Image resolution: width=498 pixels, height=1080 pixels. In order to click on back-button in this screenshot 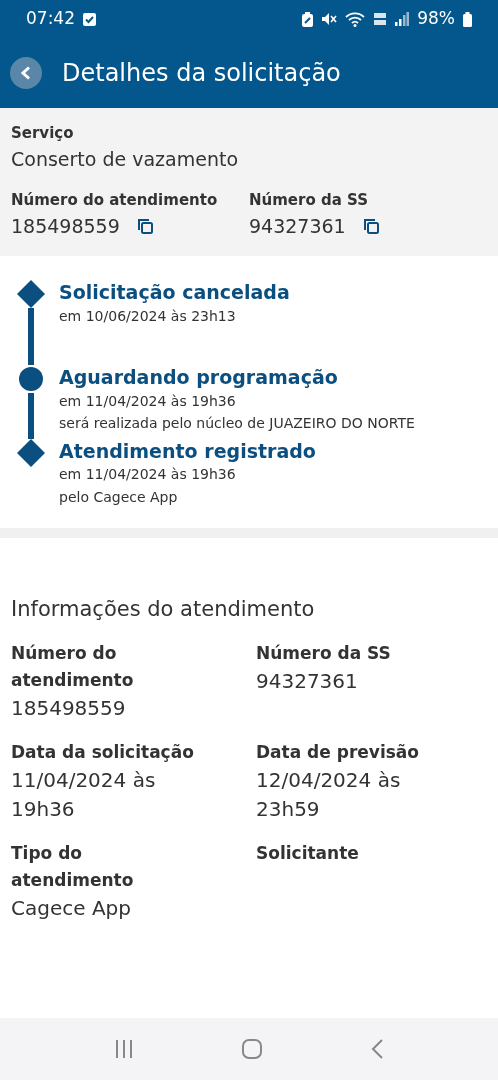, I will do `click(26, 73)`.